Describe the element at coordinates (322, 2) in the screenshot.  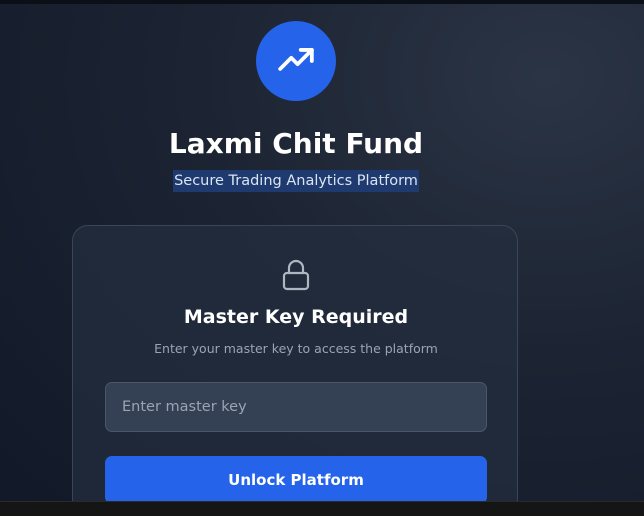
I see `window-top-edge` at that location.